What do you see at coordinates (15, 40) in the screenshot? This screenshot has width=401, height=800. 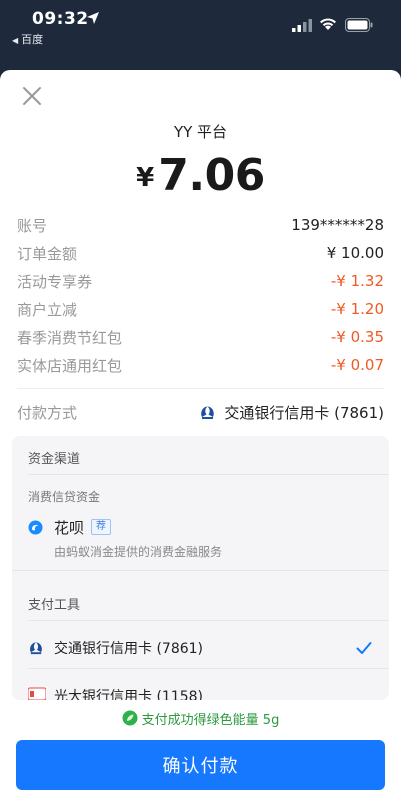 I see `back-triangle-icon: ◀` at bounding box center [15, 40].